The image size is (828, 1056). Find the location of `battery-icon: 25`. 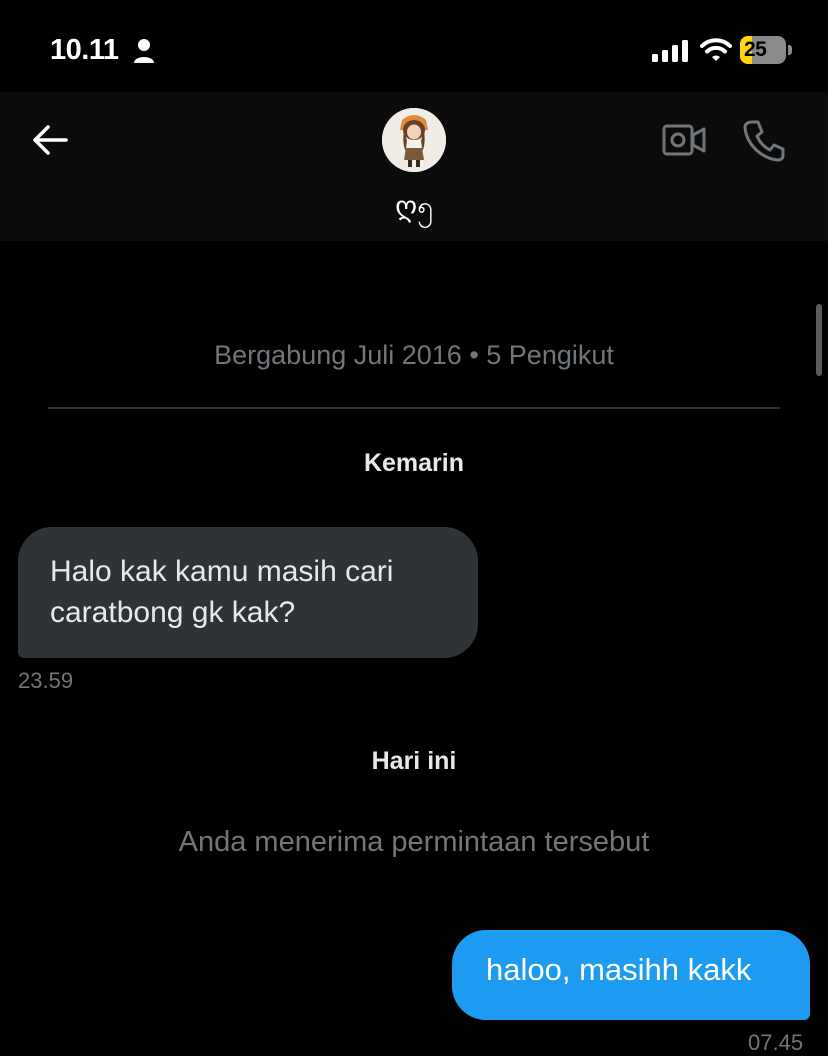

battery-icon: 25 is located at coordinates (766, 50).